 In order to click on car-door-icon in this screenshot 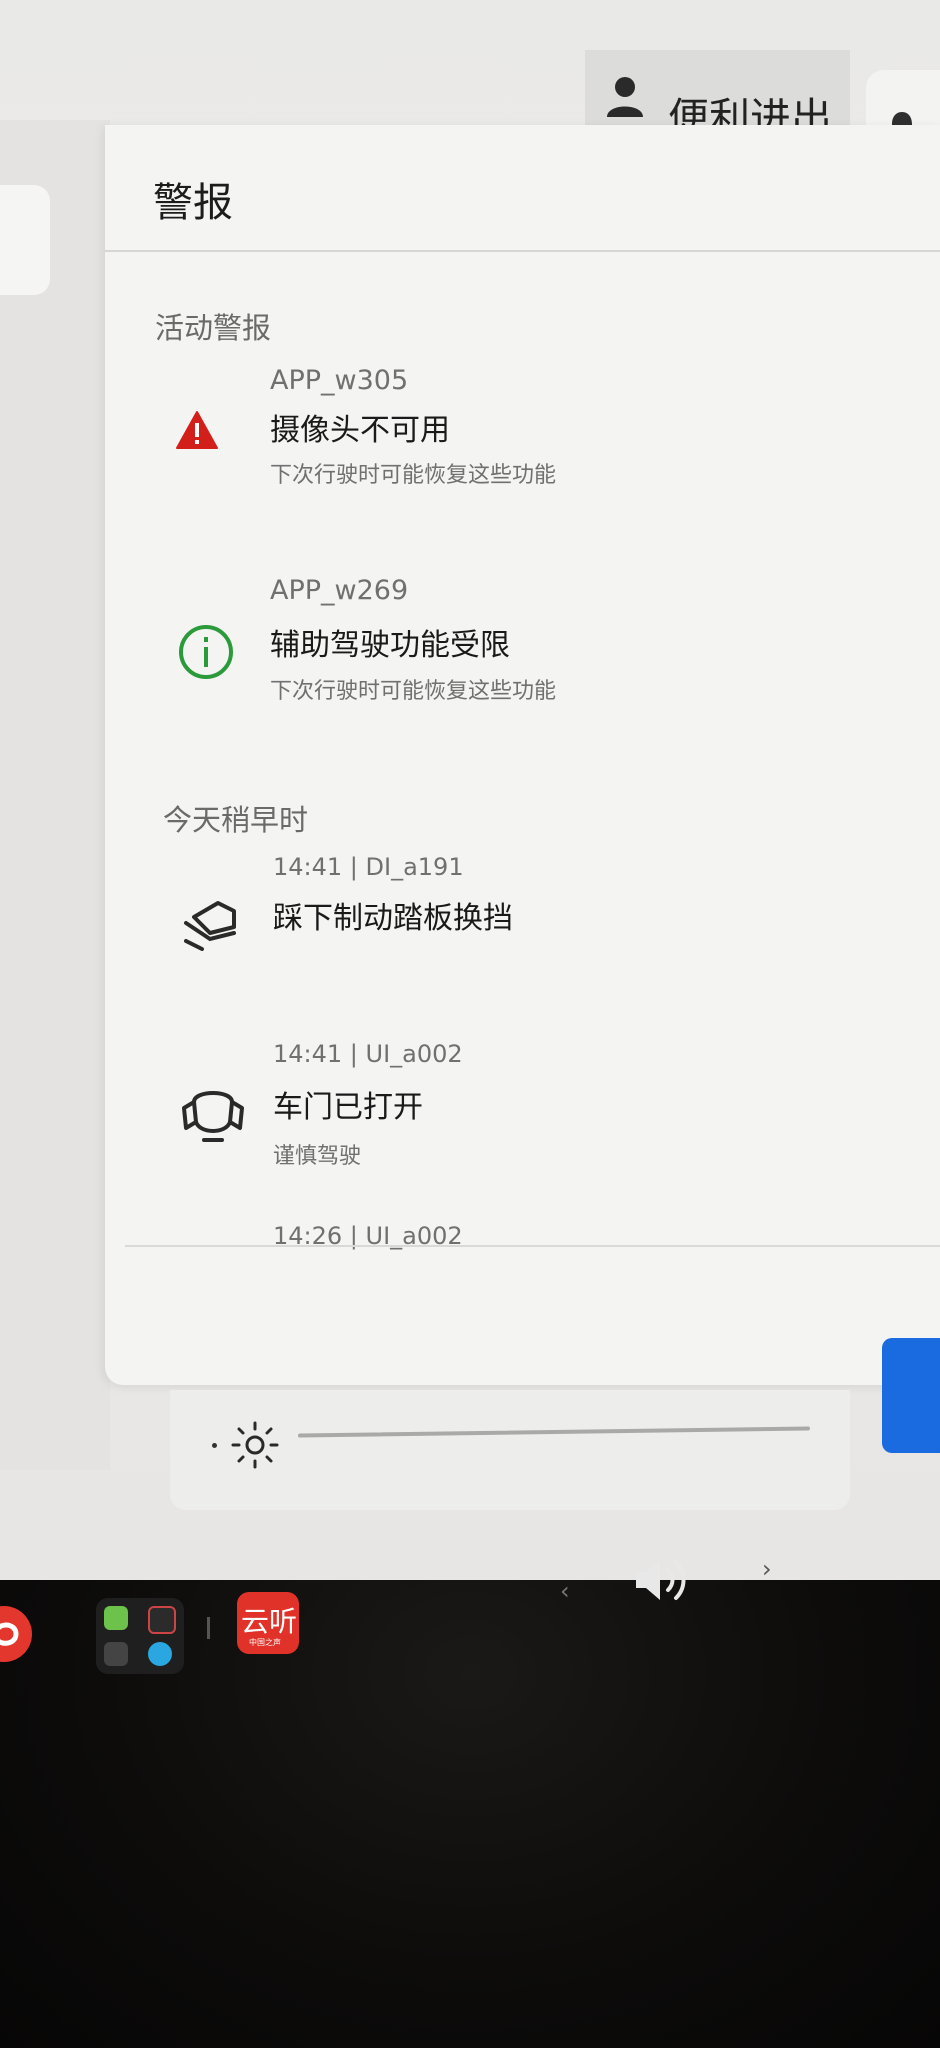, I will do `click(213, 1116)`.